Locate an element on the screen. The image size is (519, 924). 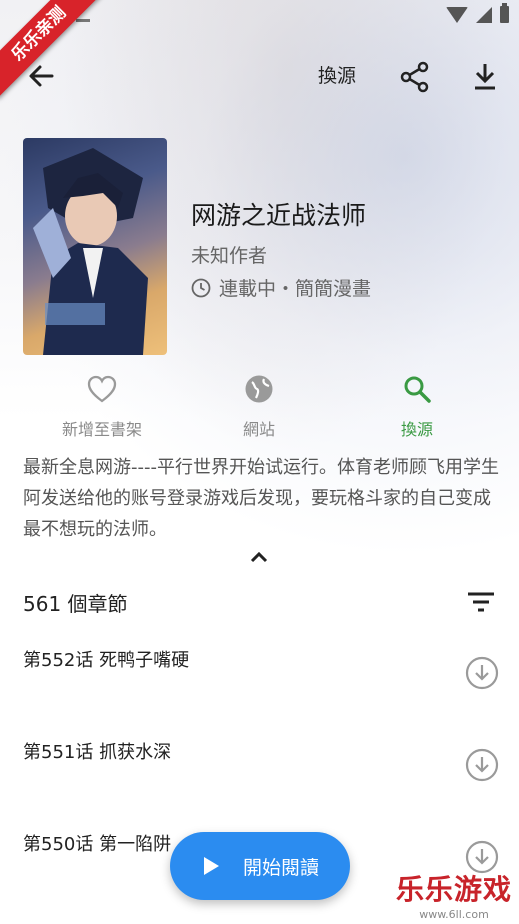
start-reading-button: 開始閱讀 is located at coordinates (260, 866).